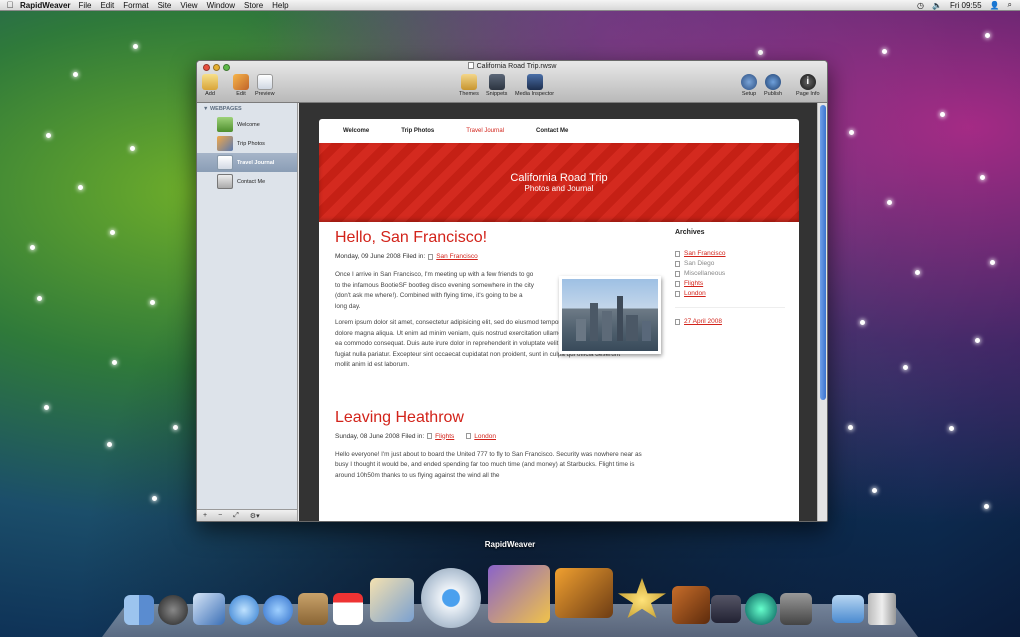 This screenshot has width=1020, height=637. Describe the element at coordinates (236, 516) in the screenshot. I see `expand-button: ⤢` at that location.